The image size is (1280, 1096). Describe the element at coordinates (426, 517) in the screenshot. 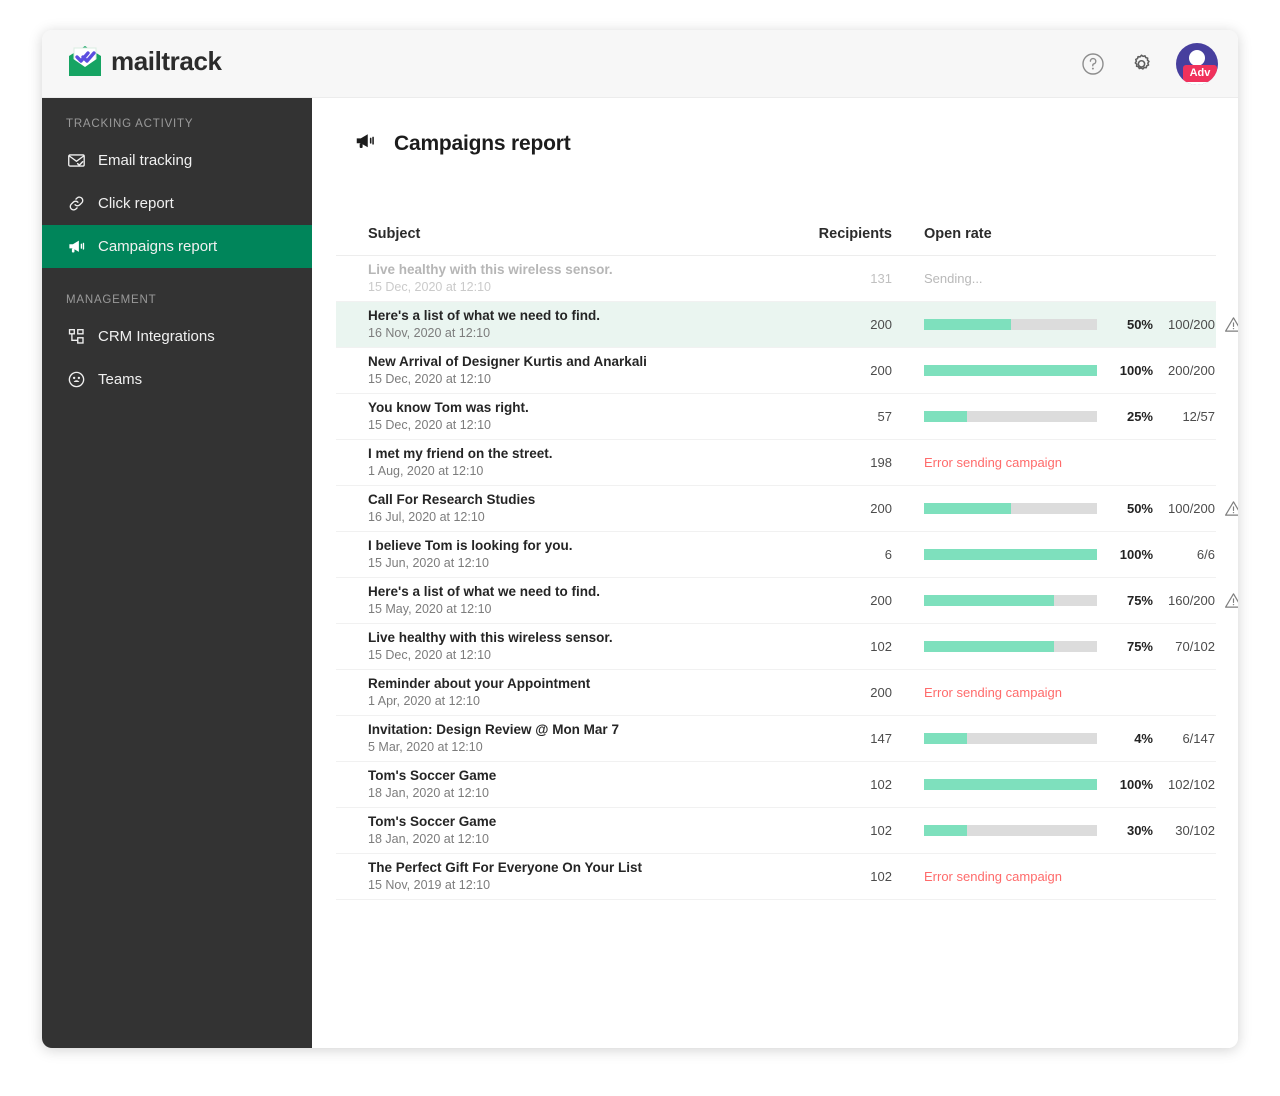

I see `campaign-date: 16 Jul, 2020 at 12:10` at that location.